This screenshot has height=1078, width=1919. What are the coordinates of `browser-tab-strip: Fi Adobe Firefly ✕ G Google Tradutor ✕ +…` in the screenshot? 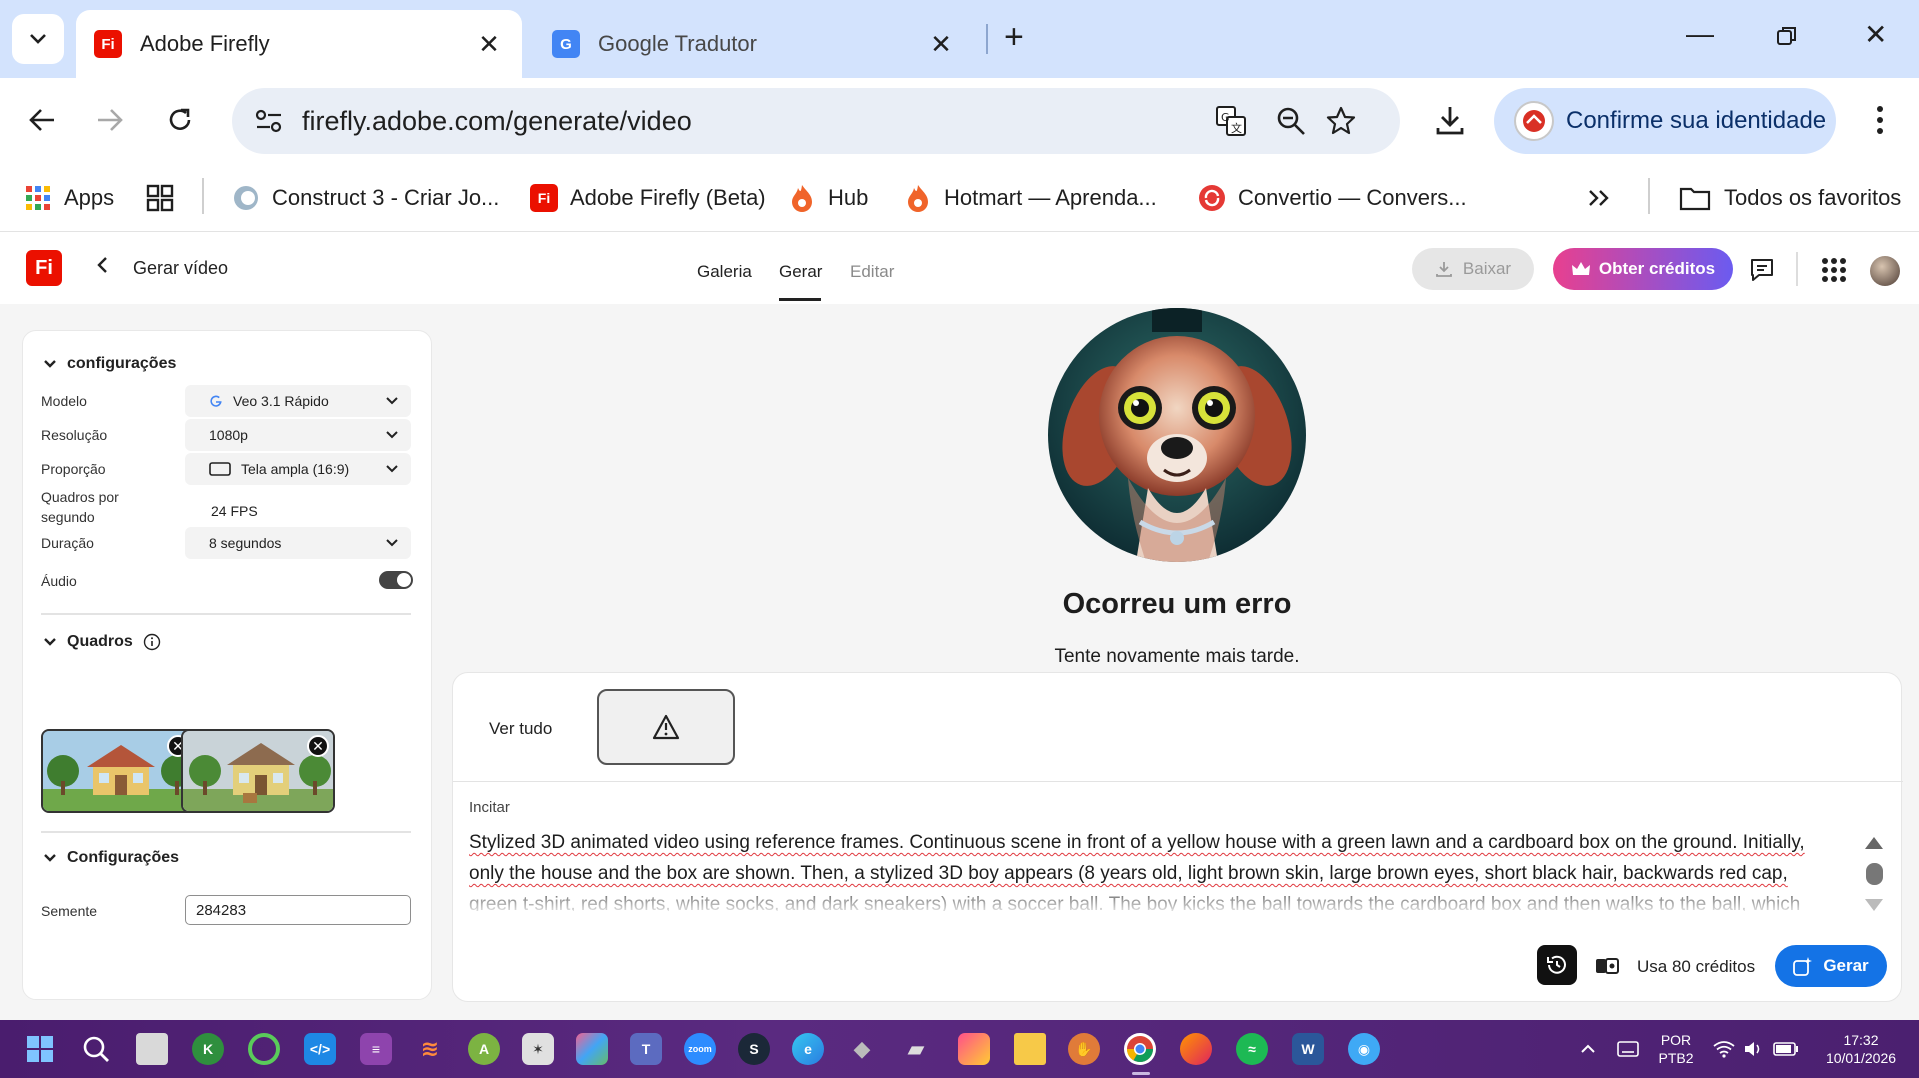 It's located at (959, 39).